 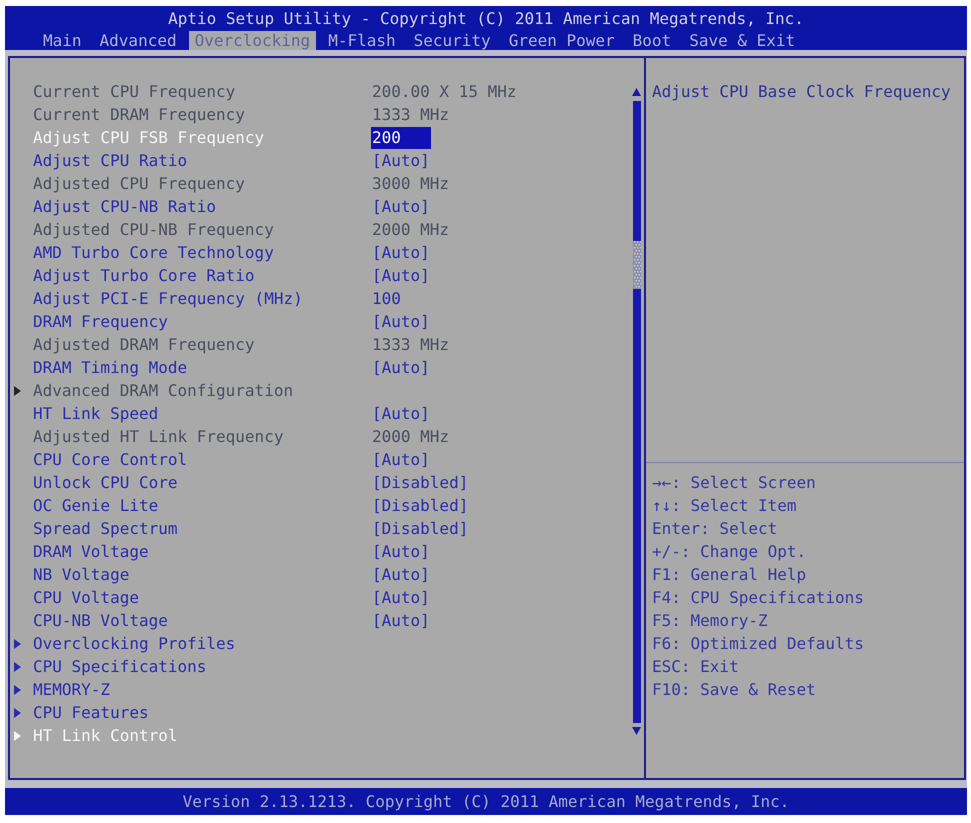 I want to click on setting-label: NB Voltage, so click(x=81, y=574).